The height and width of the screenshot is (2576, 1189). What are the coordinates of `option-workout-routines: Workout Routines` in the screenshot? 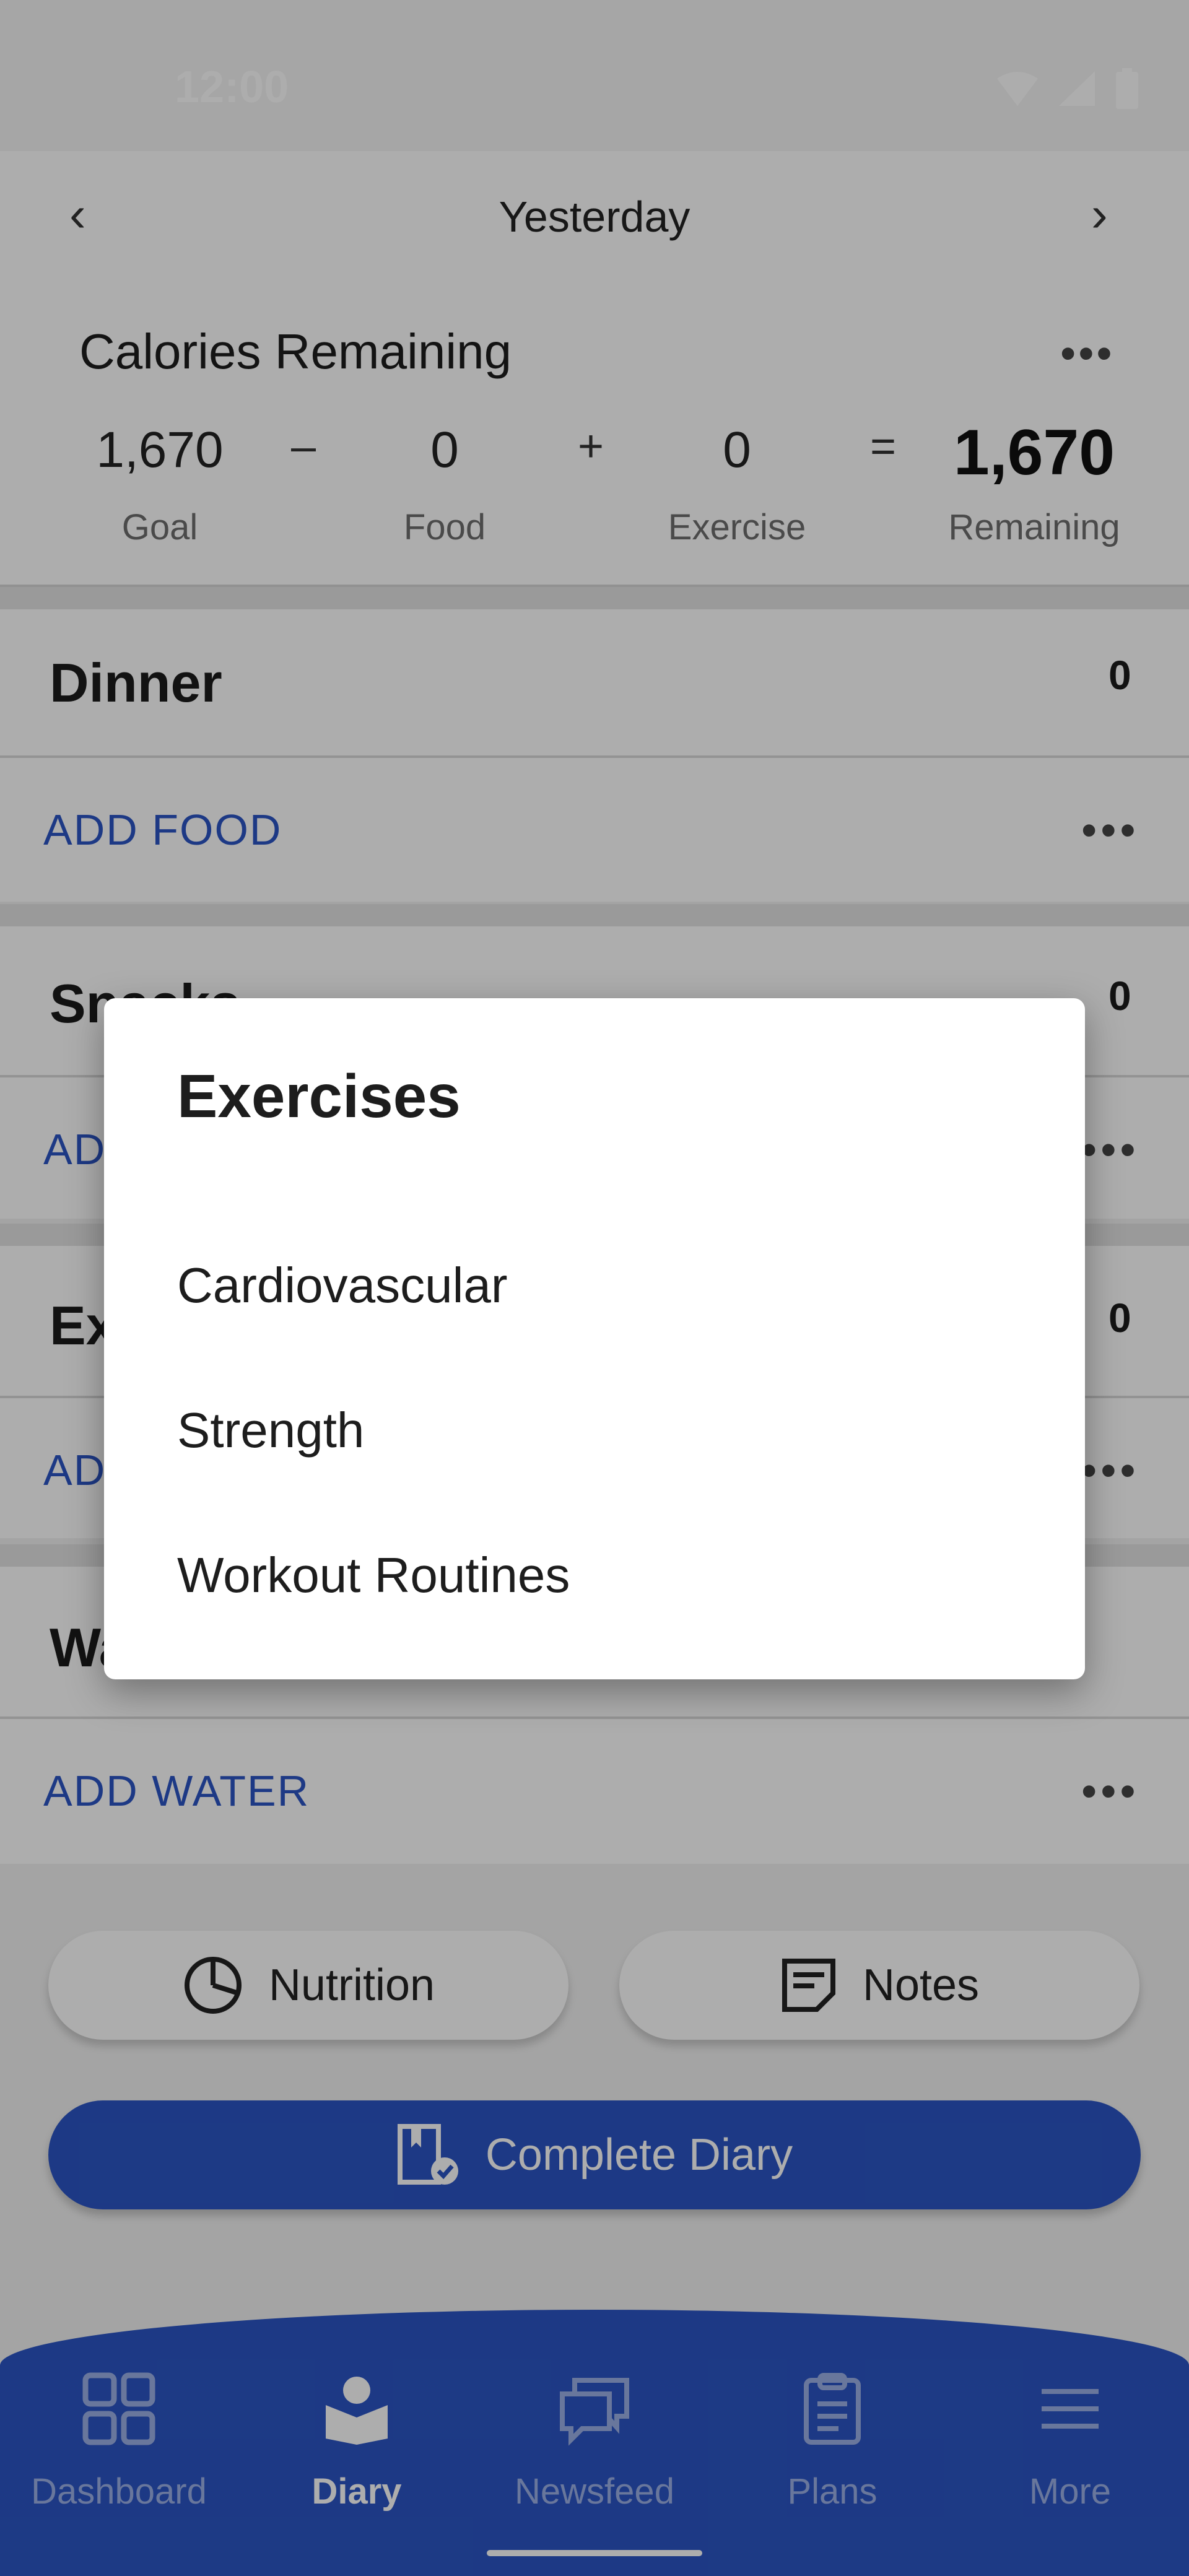 It's located at (594, 1575).